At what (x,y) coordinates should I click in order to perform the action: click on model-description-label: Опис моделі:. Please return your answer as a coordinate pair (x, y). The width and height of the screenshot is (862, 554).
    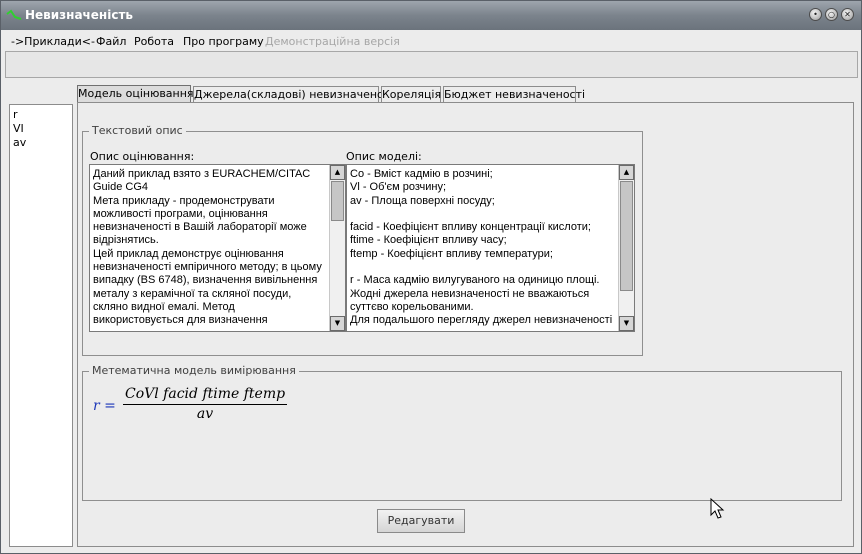
    Looking at the image, I should click on (384, 156).